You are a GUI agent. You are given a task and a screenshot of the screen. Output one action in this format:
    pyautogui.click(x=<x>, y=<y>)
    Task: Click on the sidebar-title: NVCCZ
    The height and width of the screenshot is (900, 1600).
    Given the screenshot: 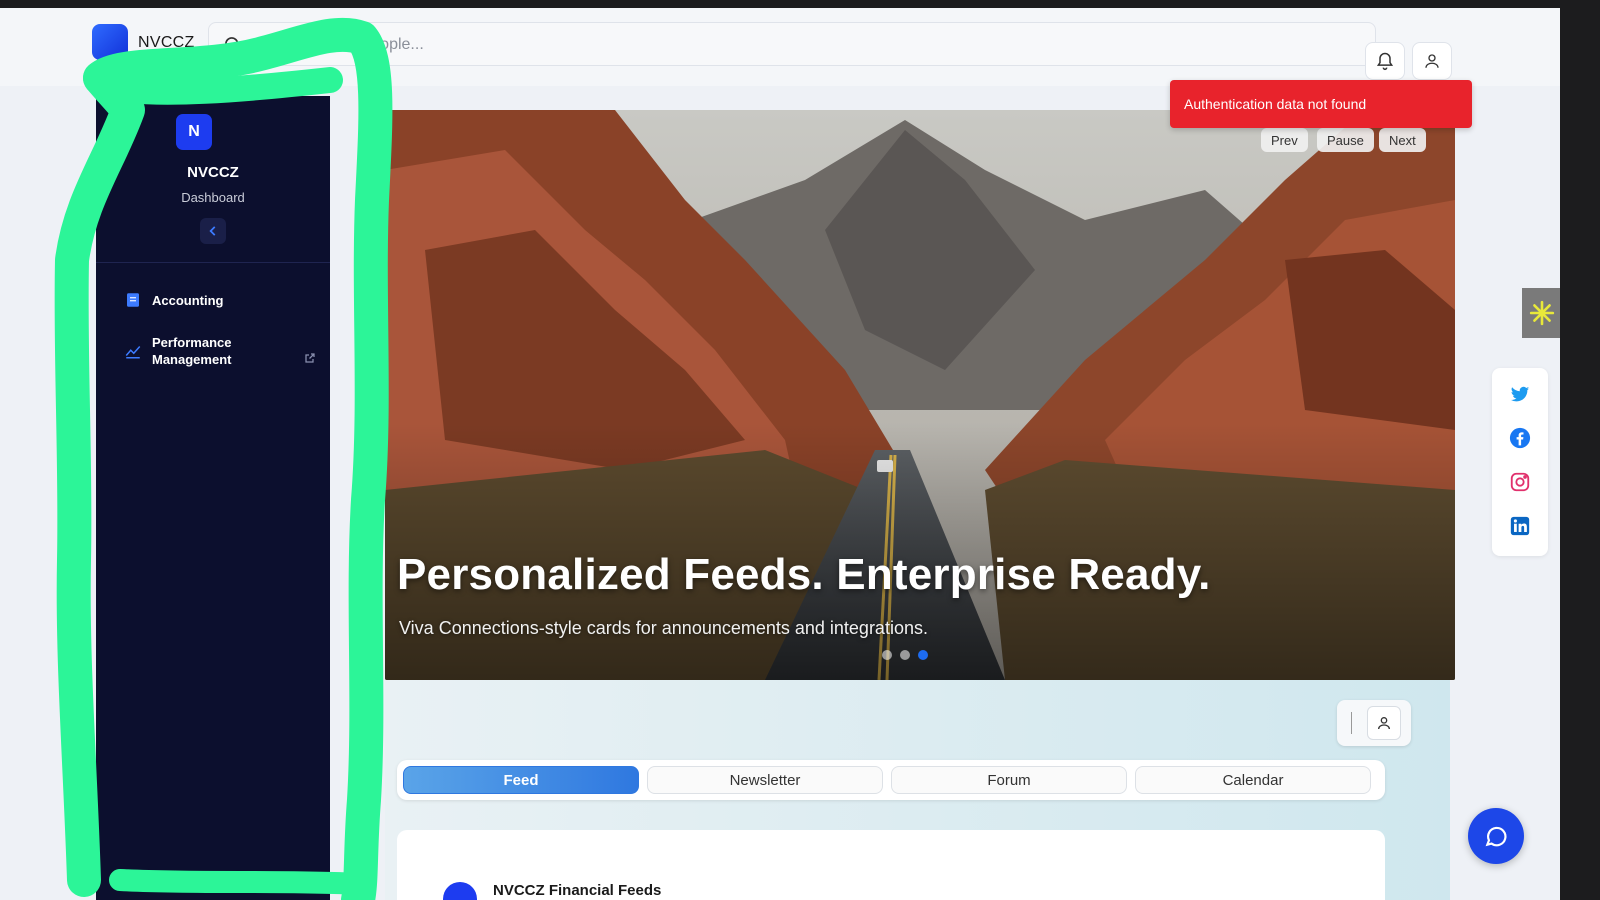 What is the action you would take?
    pyautogui.click(x=213, y=172)
    